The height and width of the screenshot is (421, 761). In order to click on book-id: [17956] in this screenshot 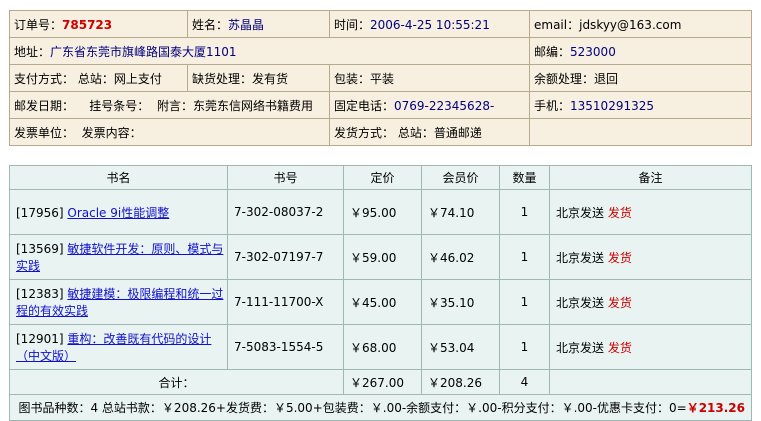, I will do `click(40, 212)`.